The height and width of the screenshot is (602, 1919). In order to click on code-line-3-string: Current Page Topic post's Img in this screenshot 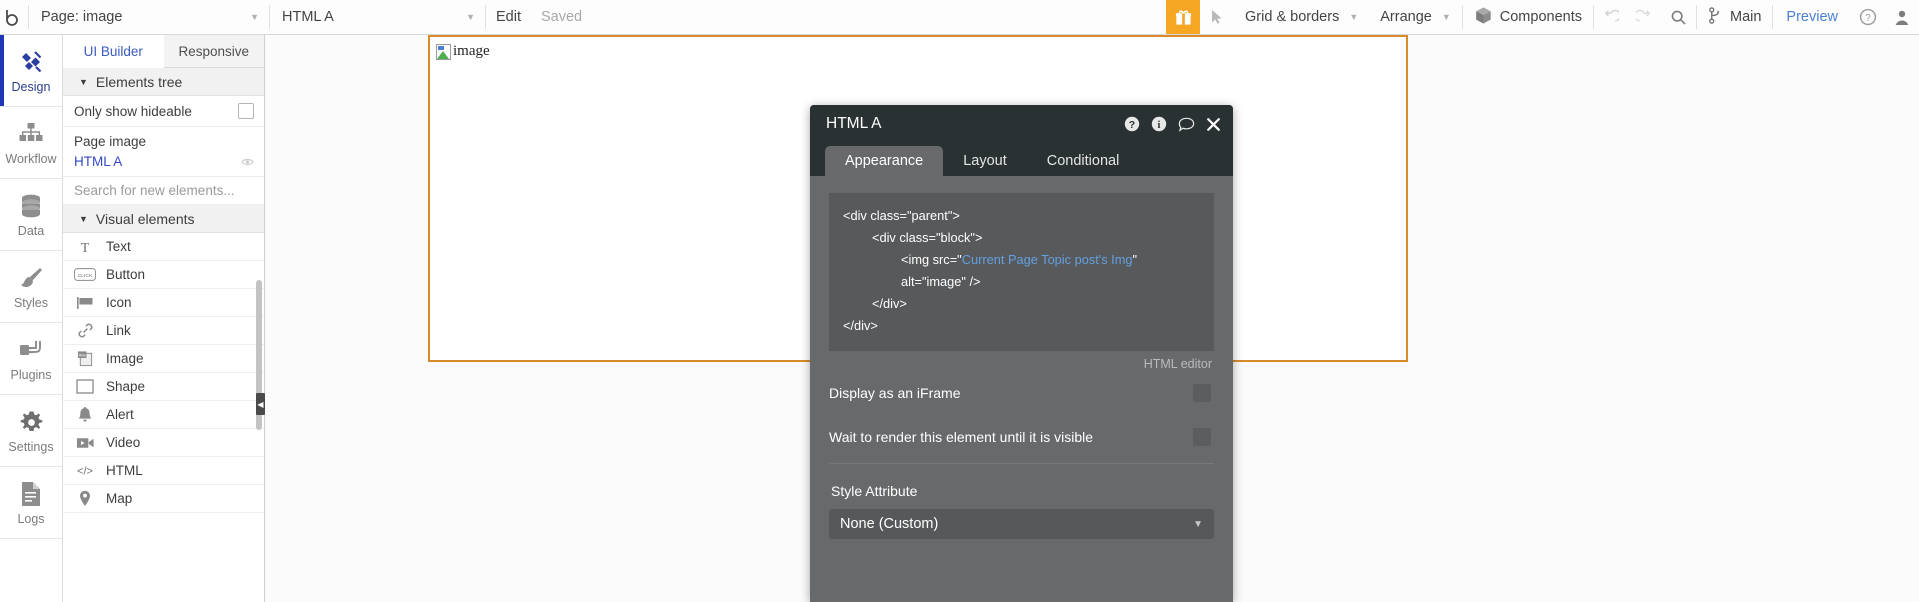, I will do `click(1047, 259)`.